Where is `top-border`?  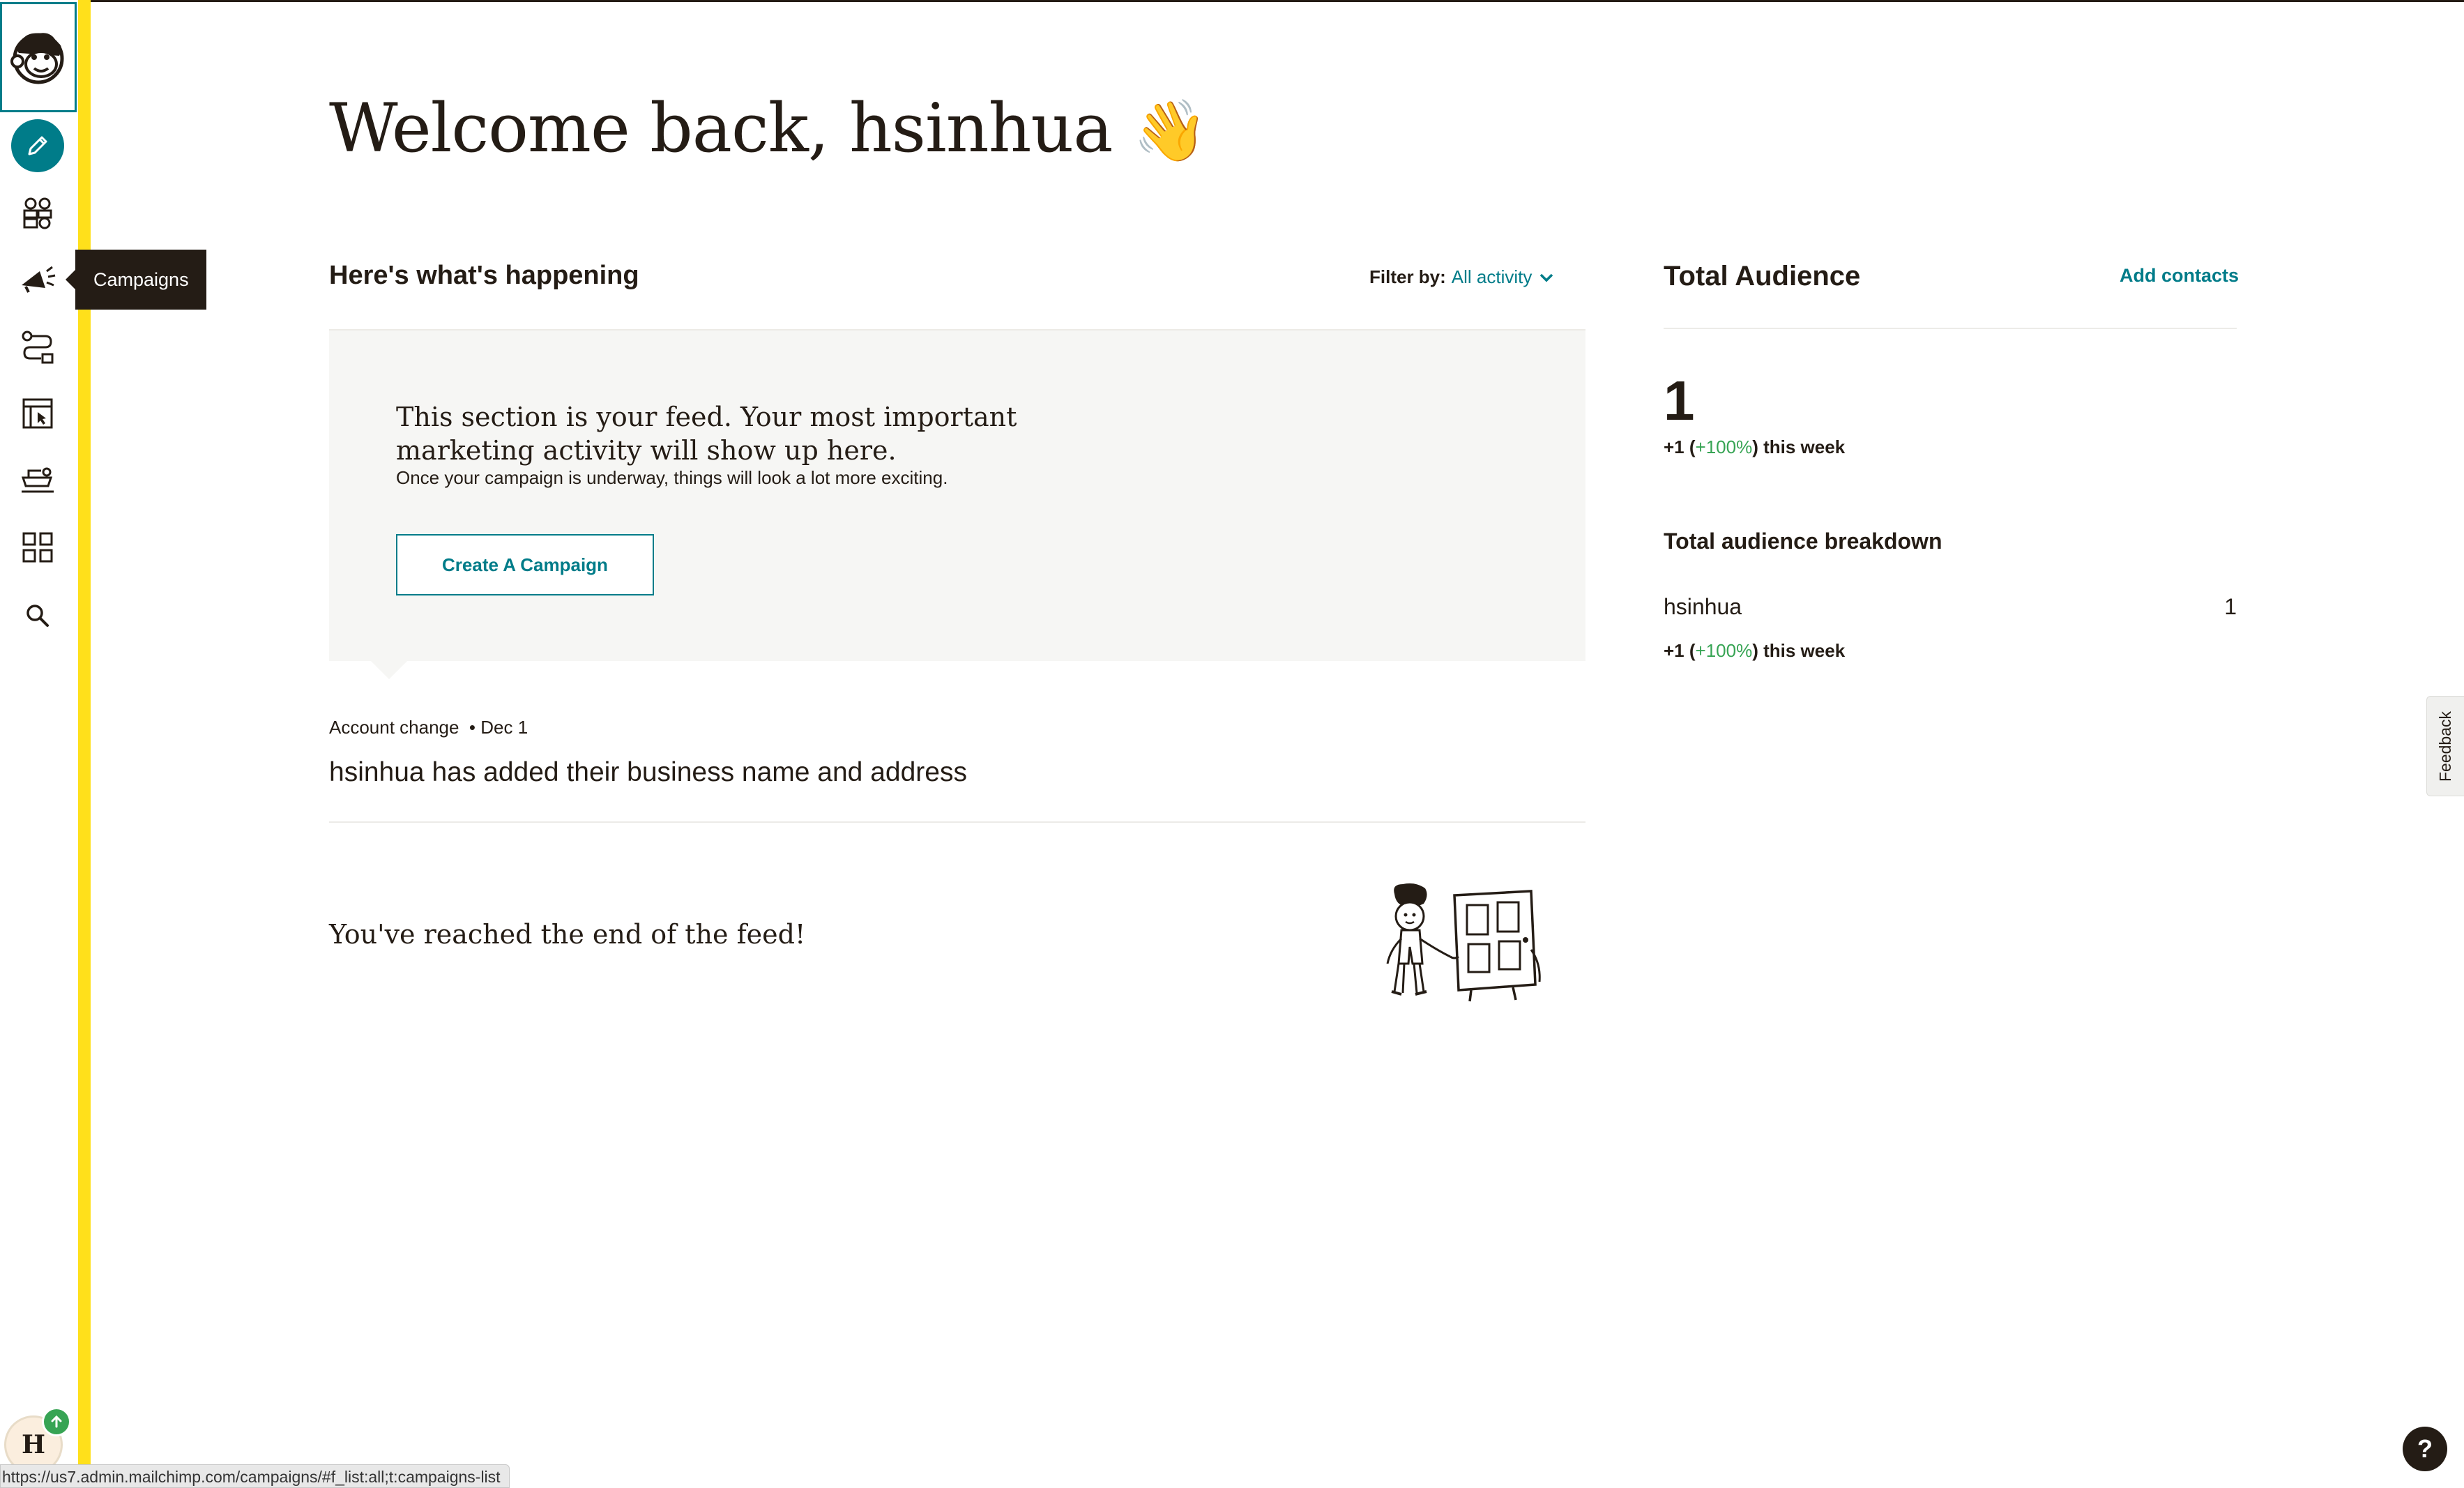 top-border is located at coordinates (1232, 1).